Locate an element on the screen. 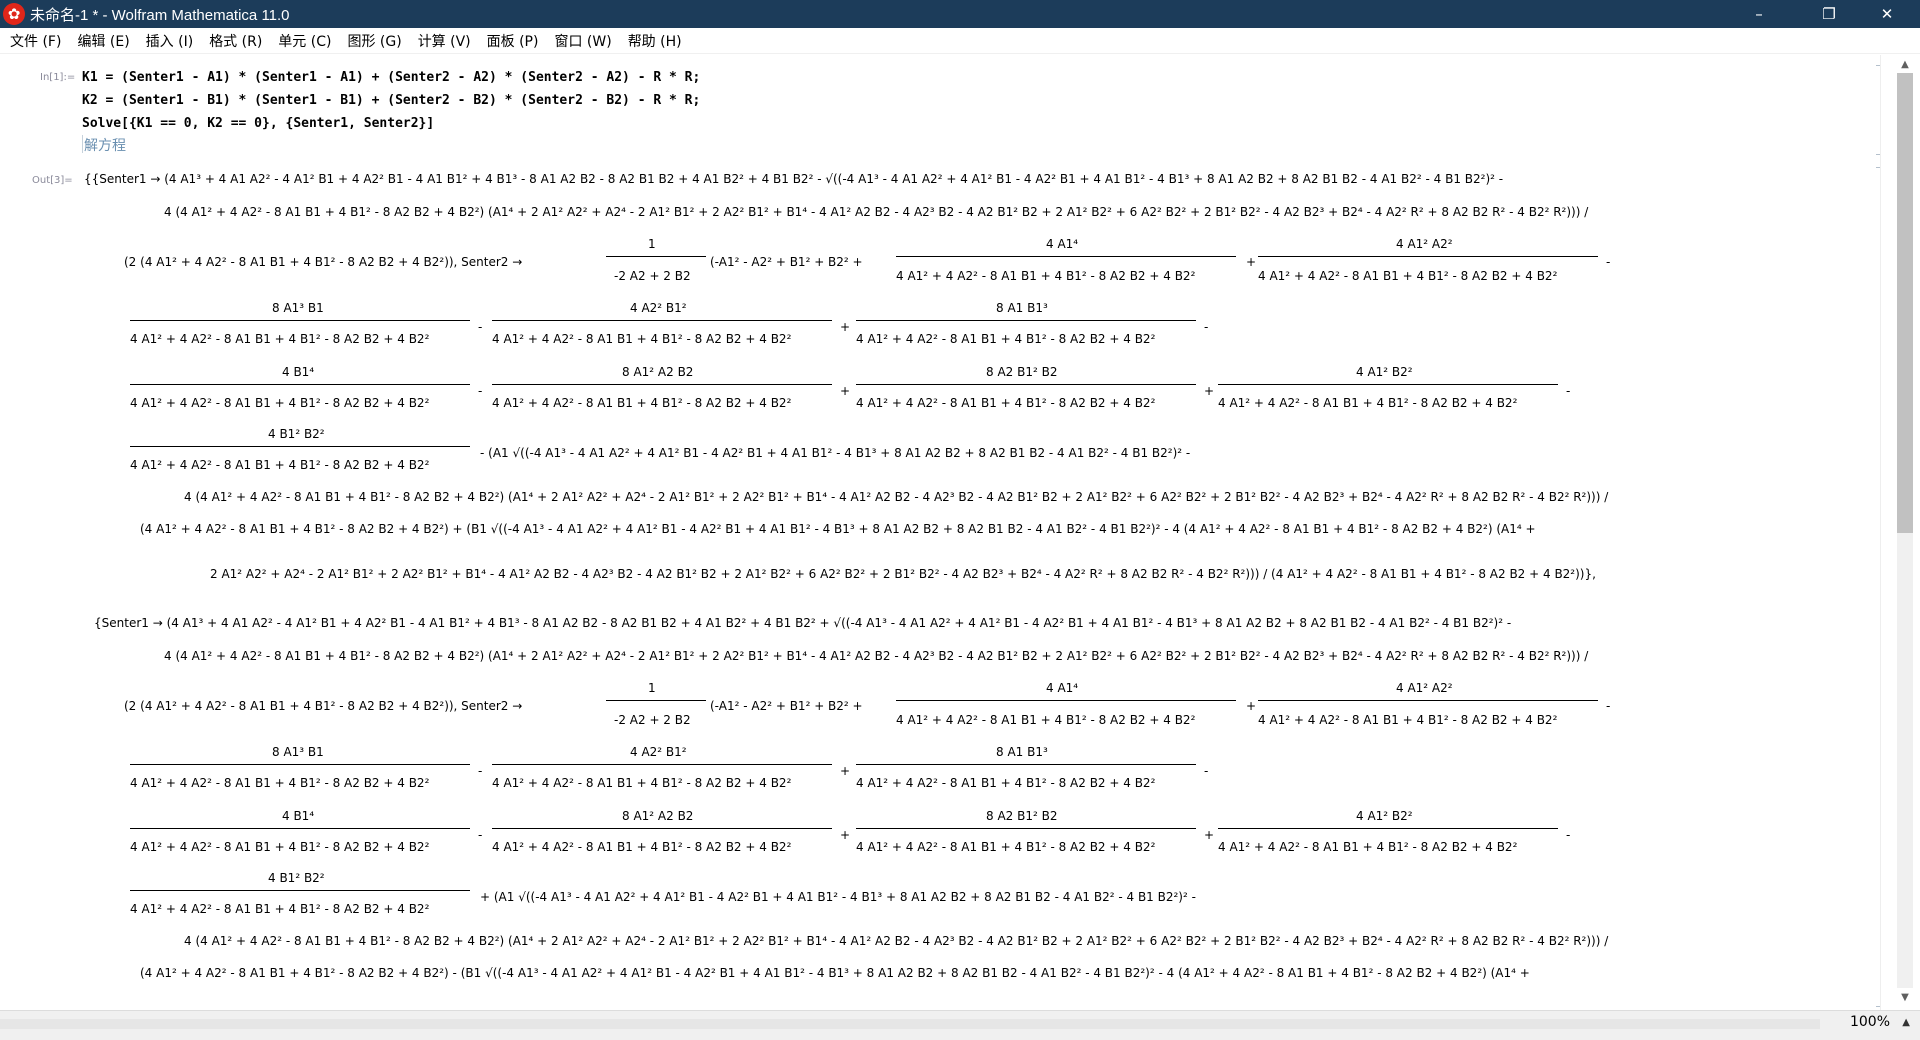  fraction-numerator: 4 B1⁴ is located at coordinates (298, 816).